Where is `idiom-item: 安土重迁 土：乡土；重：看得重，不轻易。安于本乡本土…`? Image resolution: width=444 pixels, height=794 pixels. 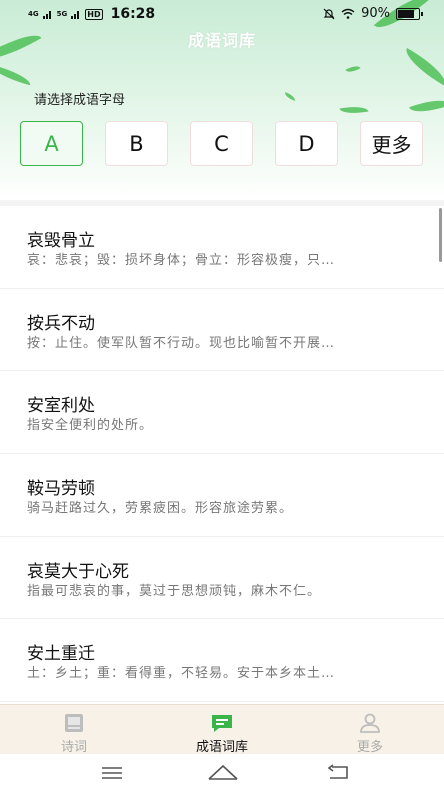 idiom-item: 安土重迁 土：乡土；重：看得重，不轻易。安于本乡本土… is located at coordinates (222, 661).